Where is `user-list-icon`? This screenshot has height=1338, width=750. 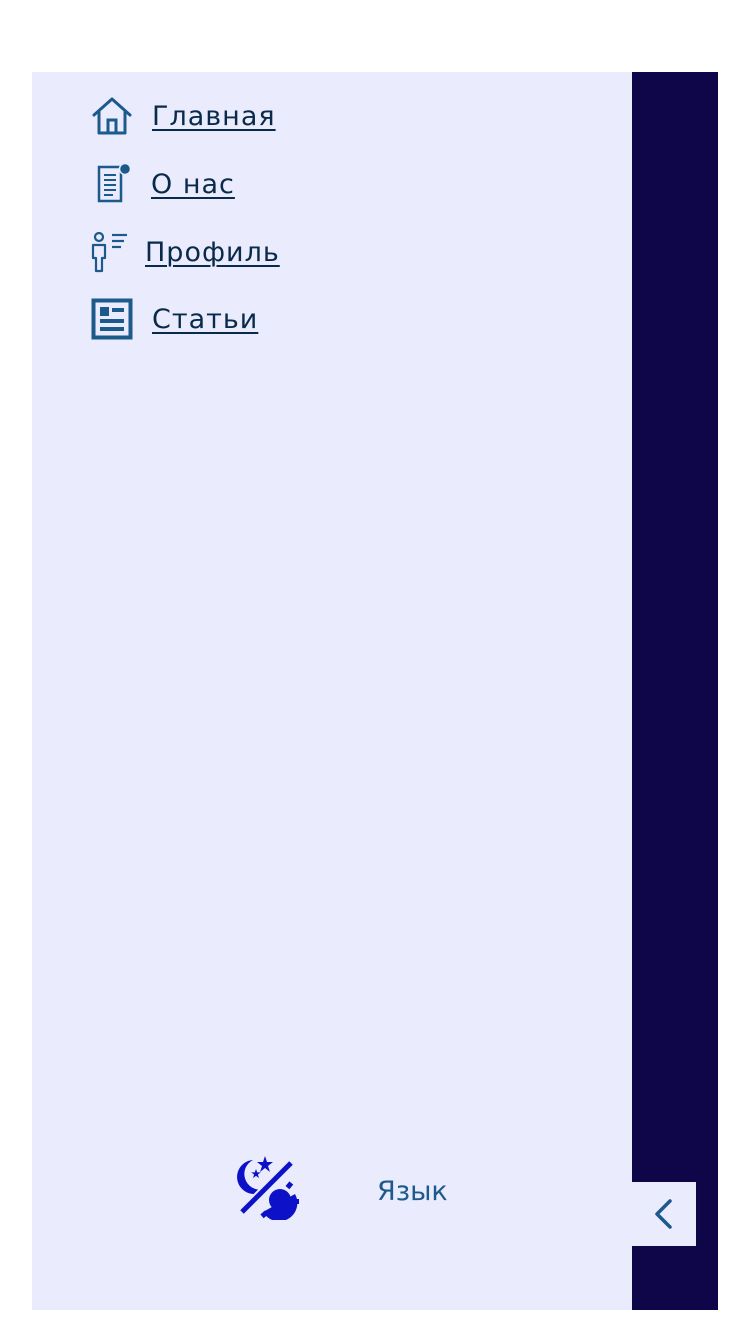 user-list-icon is located at coordinates (110, 252).